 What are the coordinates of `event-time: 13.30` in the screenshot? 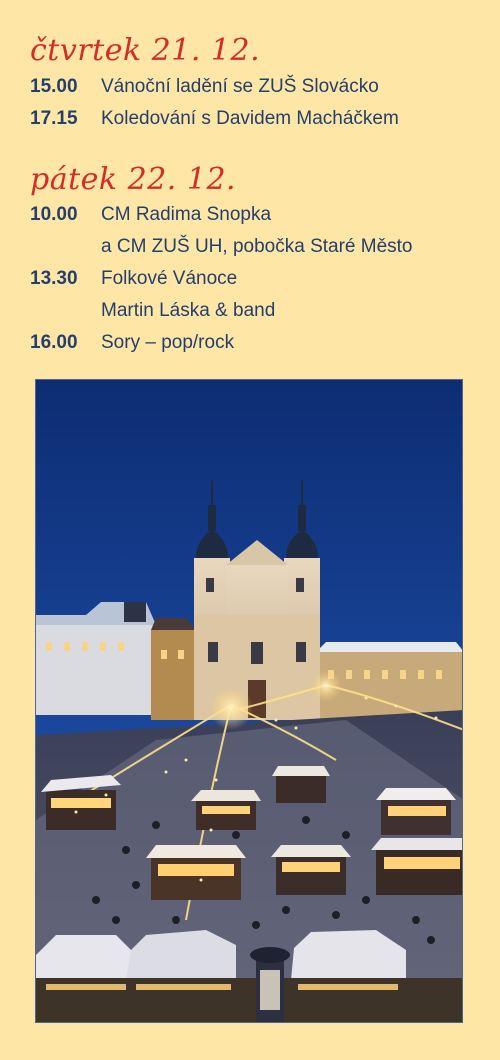 It's located at (54, 278).